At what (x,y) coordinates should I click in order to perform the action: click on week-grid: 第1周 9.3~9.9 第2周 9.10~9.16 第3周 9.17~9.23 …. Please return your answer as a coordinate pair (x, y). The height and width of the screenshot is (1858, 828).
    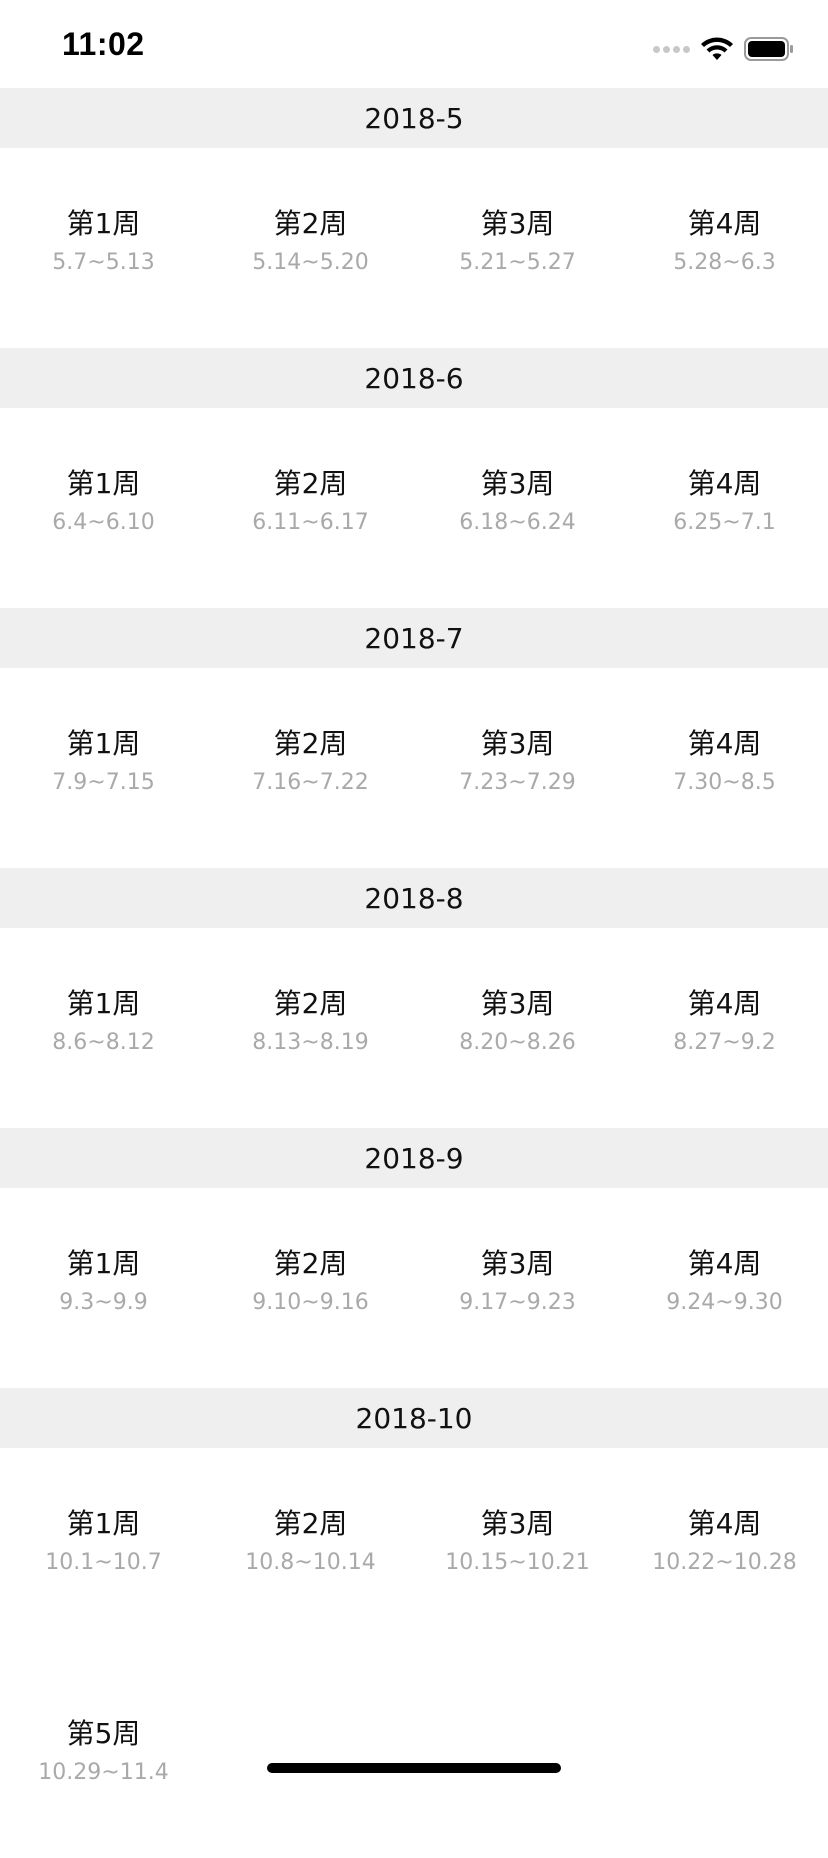
    Looking at the image, I should click on (414, 1288).